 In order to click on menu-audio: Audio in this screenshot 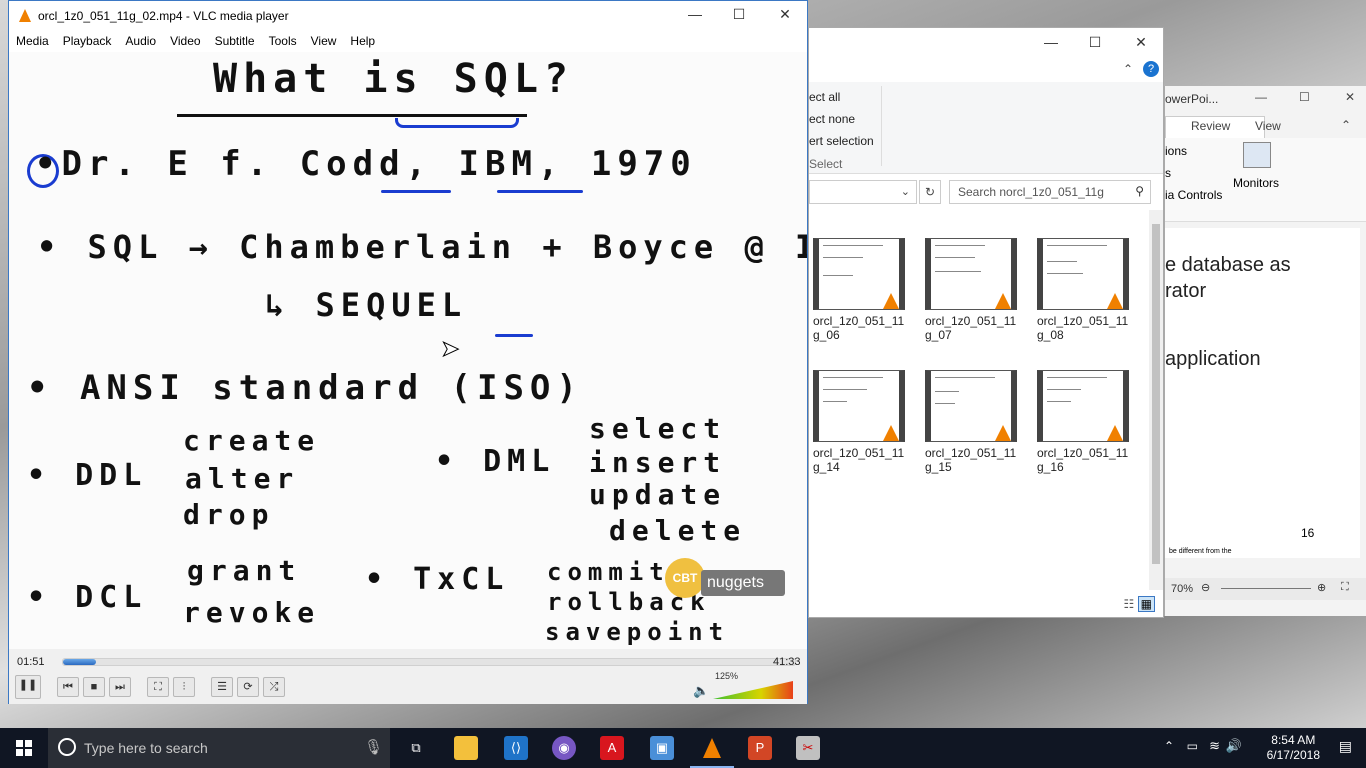, I will do `click(140, 41)`.